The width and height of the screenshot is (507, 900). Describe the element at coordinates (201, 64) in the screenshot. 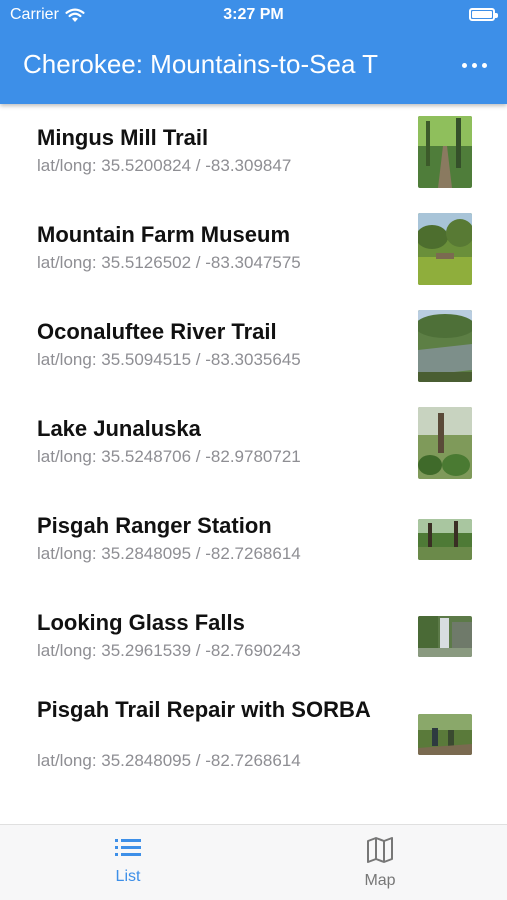

I see `page-title: Cherokee: Mountains-to-Sea T` at that location.